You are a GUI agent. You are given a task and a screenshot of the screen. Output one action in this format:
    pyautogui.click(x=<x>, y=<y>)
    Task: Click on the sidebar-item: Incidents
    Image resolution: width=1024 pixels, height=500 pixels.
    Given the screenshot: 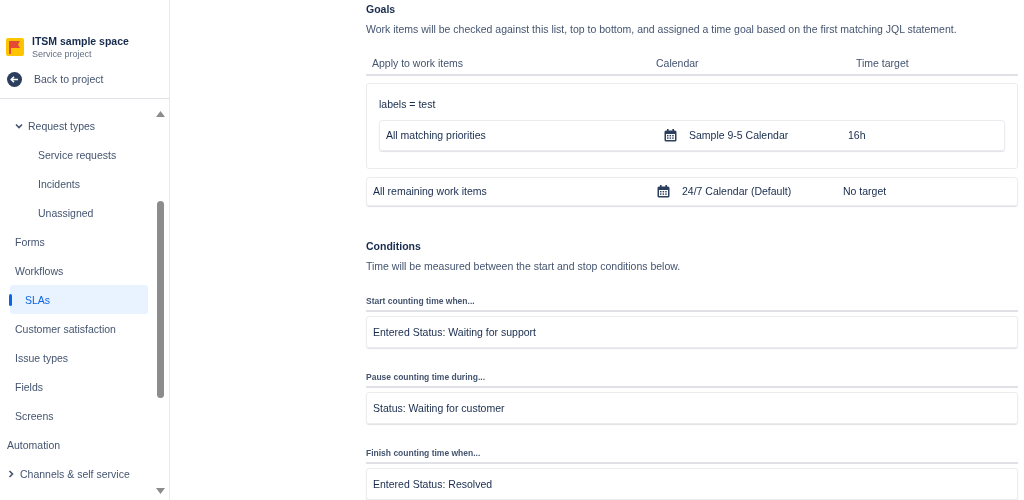 What is the action you would take?
    pyautogui.click(x=74, y=183)
    